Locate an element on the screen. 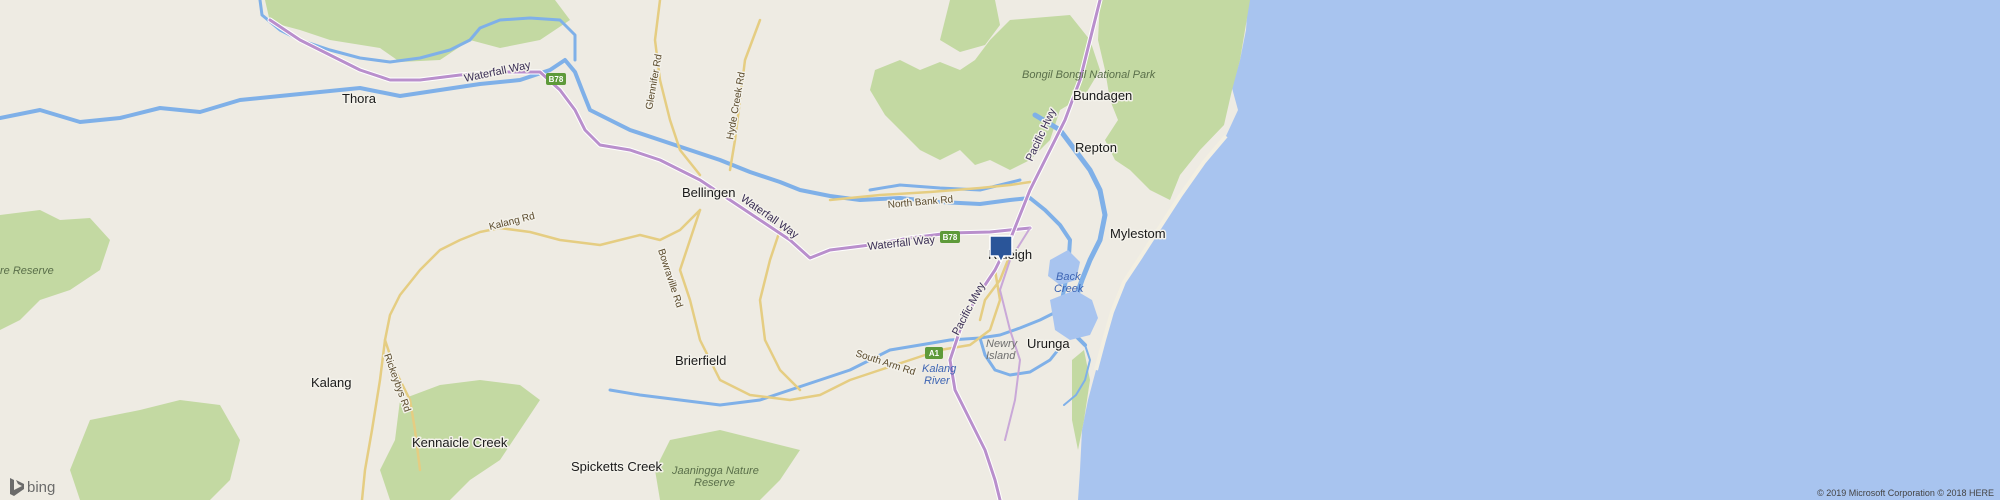  bing-logo-text: bing is located at coordinates (41, 487).